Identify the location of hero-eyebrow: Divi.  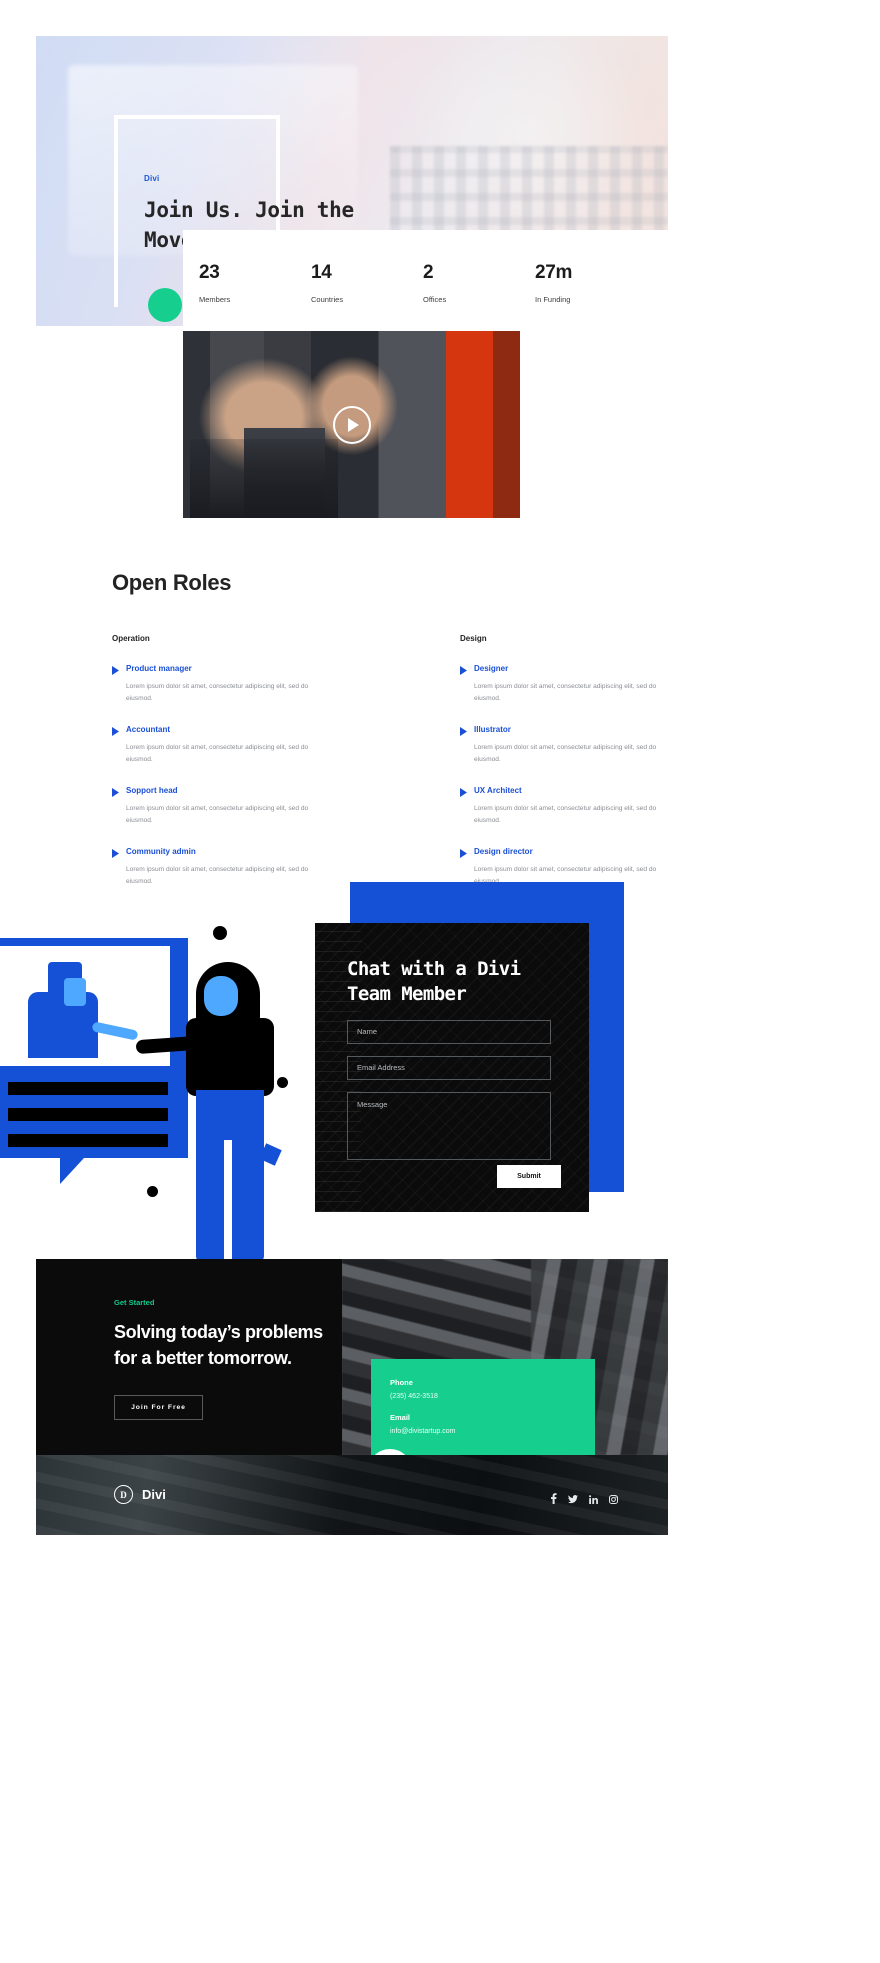
(152, 178).